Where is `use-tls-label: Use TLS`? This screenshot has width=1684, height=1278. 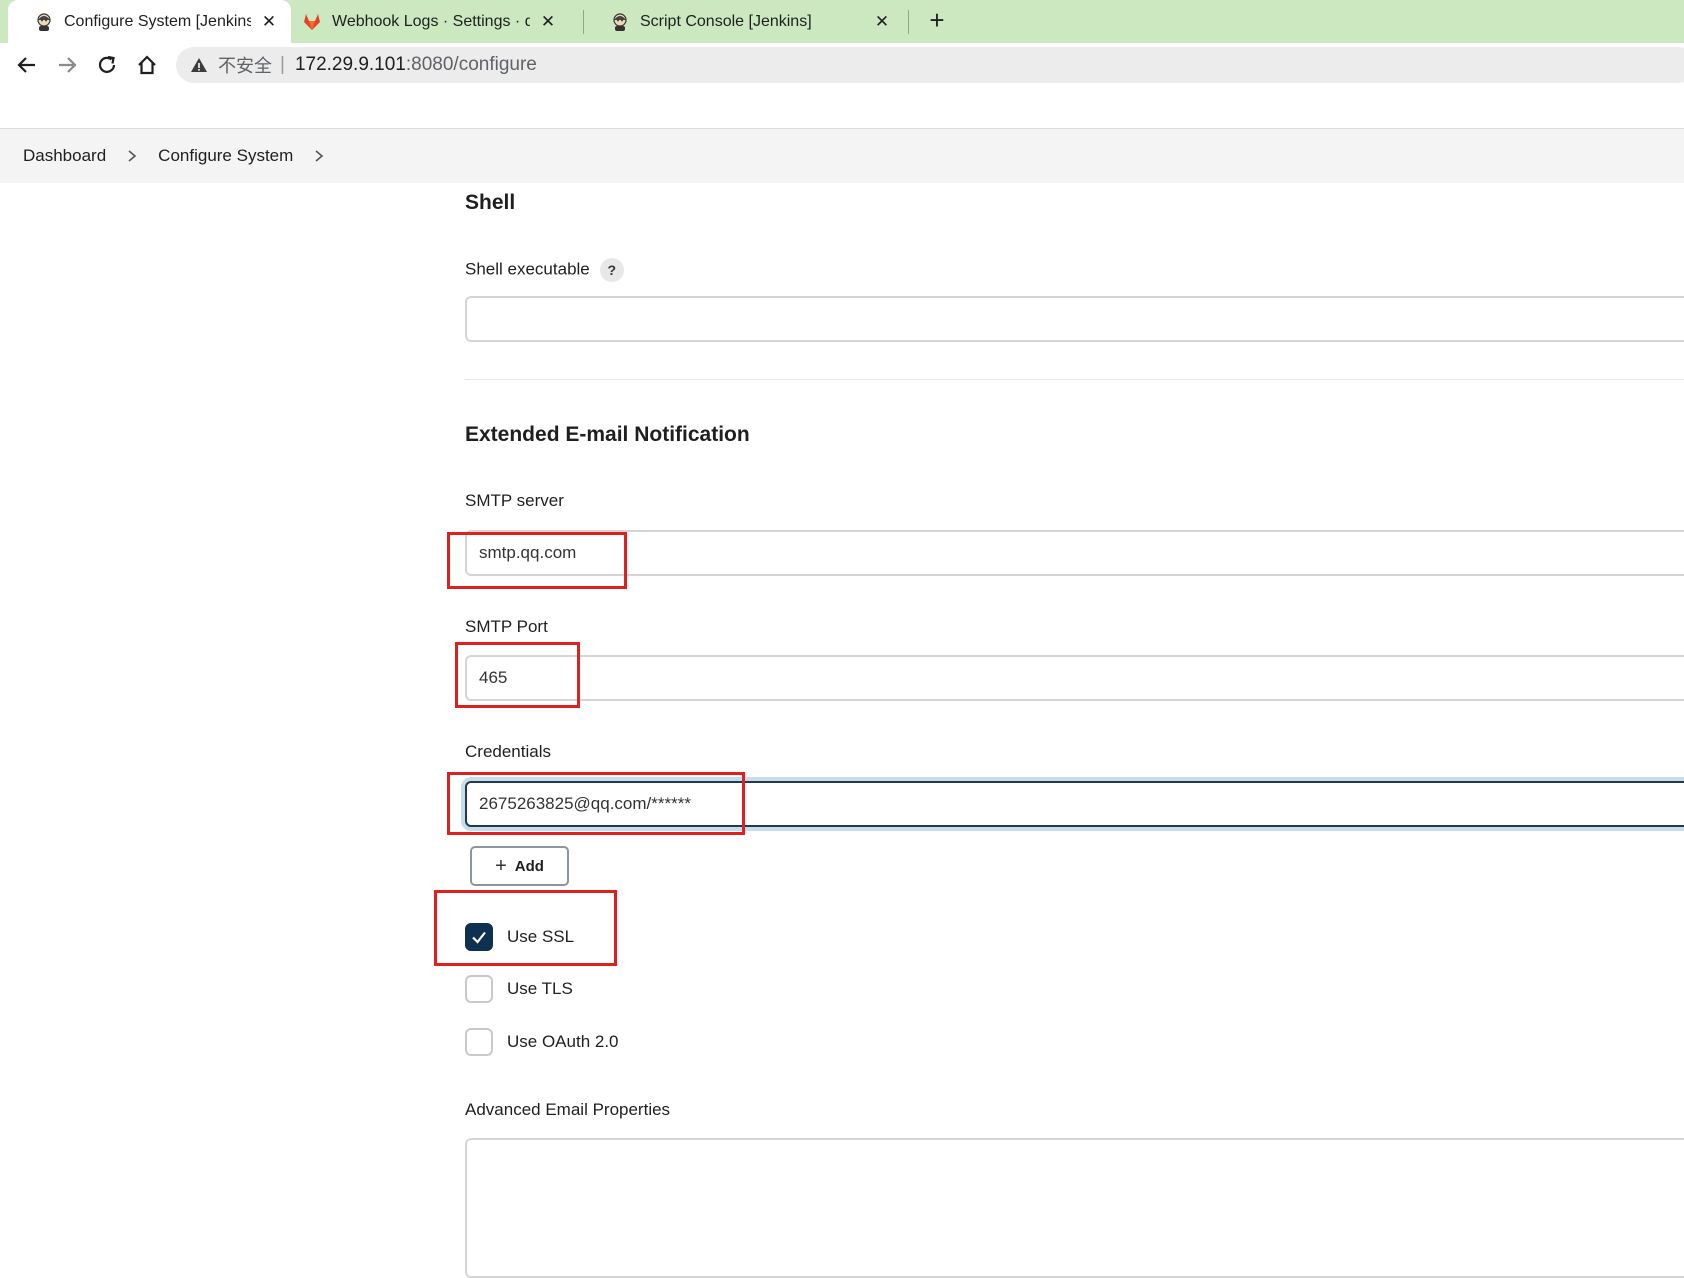
use-tls-label: Use TLS is located at coordinates (540, 988).